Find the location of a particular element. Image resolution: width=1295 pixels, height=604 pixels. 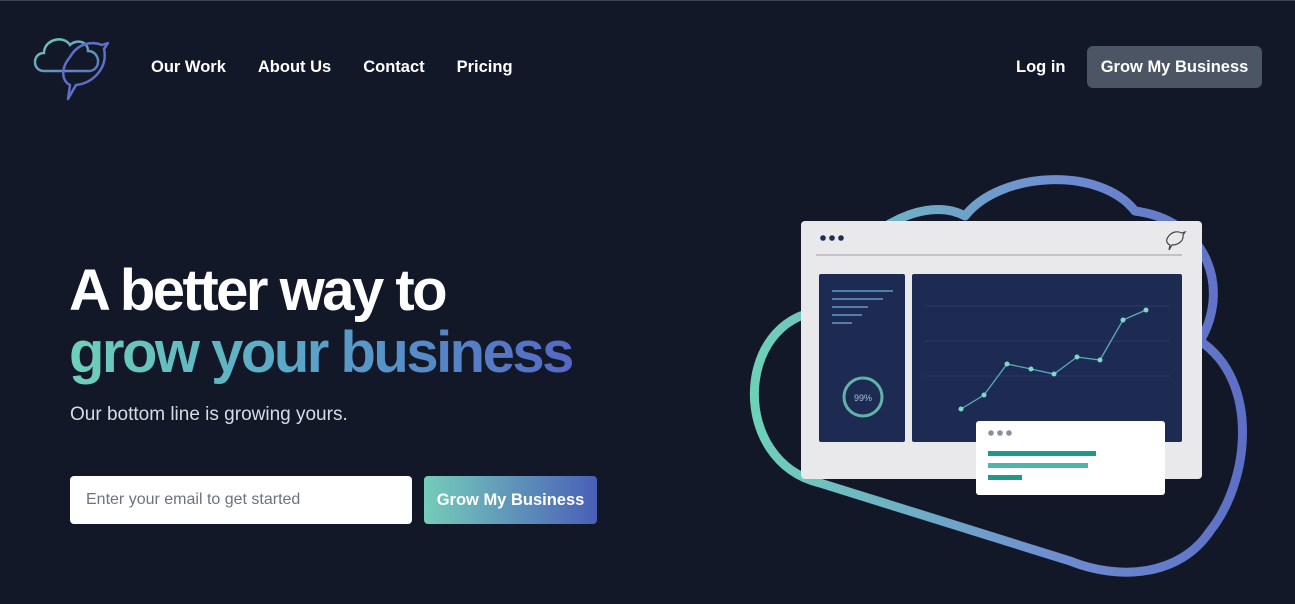

header-grow-button: Grow My Business is located at coordinates (1174, 67).